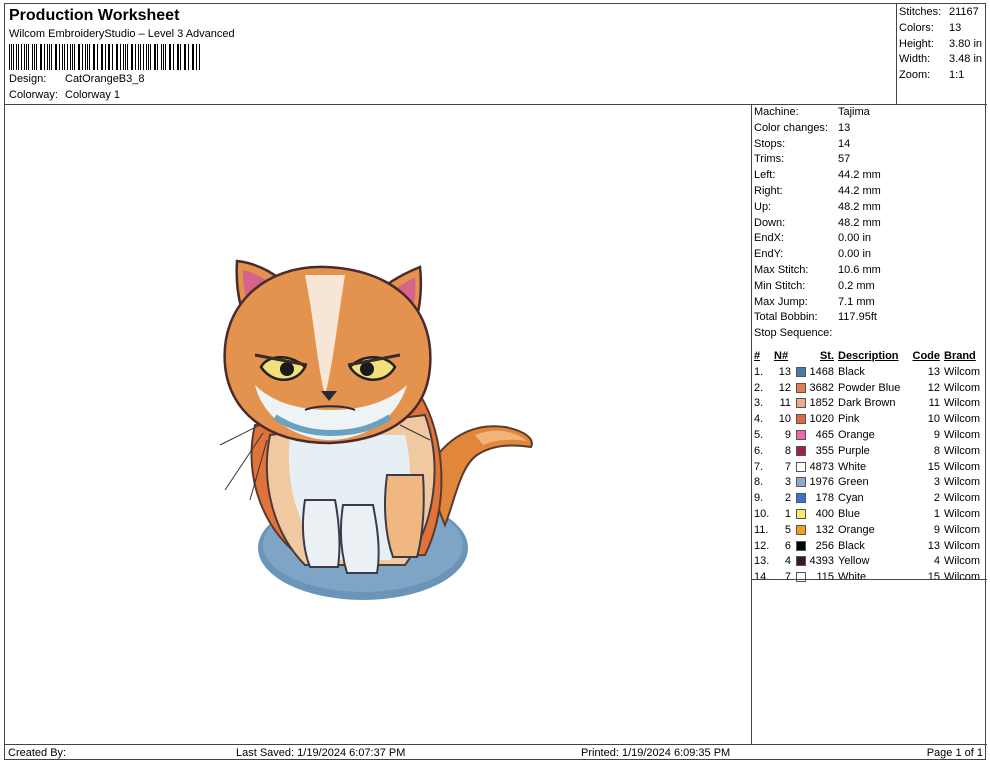 This screenshot has width=990, height=762. Describe the element at coordinates (941, 43) in the screenshot. I see `stat-height: Height: 3.80 in` at that location.